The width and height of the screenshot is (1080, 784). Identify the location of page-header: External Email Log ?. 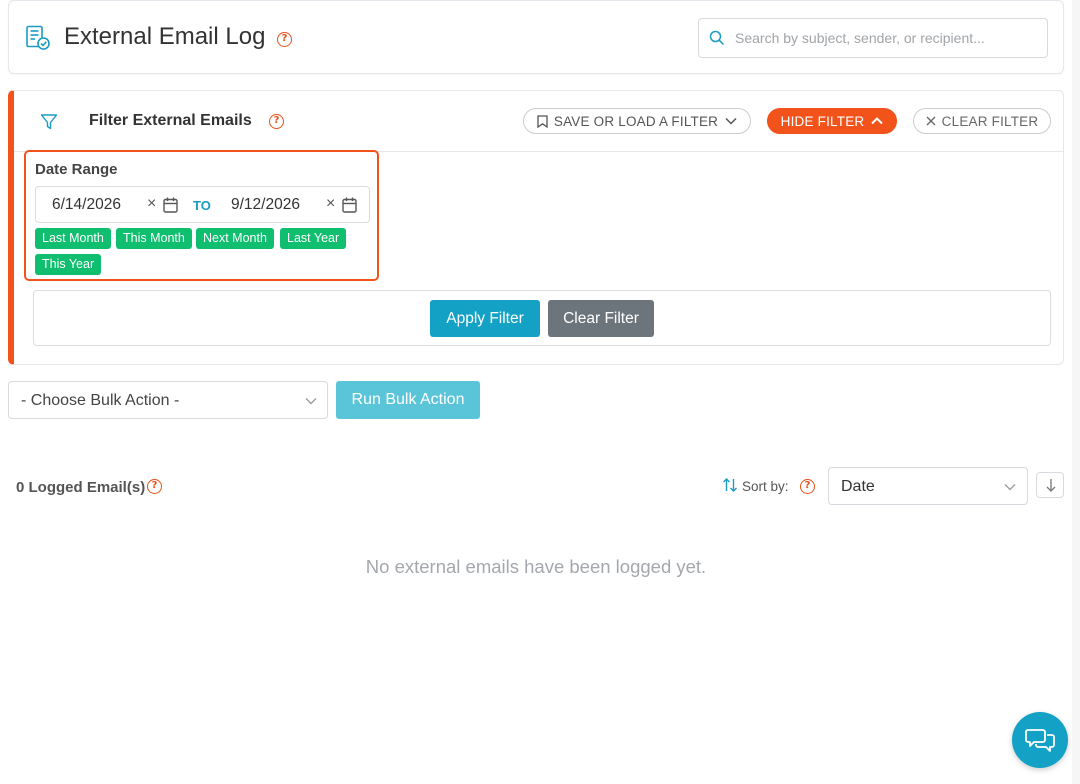
(536, 37).